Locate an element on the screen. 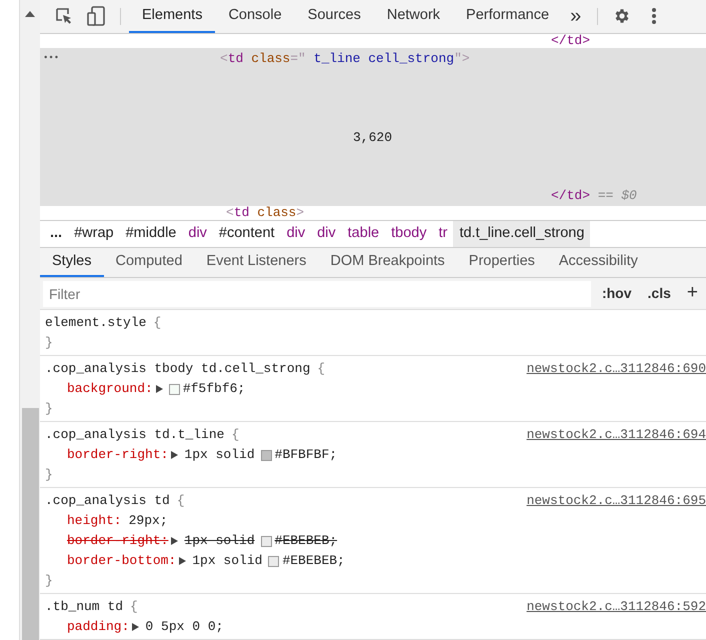  device-icon is located at coordinates (96, 16).